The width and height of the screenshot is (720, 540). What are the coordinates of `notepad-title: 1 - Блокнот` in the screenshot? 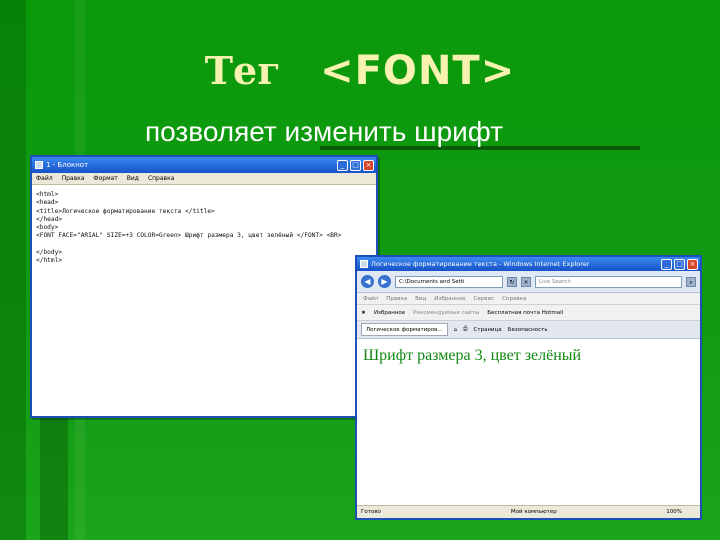 It's located at (67, 165).